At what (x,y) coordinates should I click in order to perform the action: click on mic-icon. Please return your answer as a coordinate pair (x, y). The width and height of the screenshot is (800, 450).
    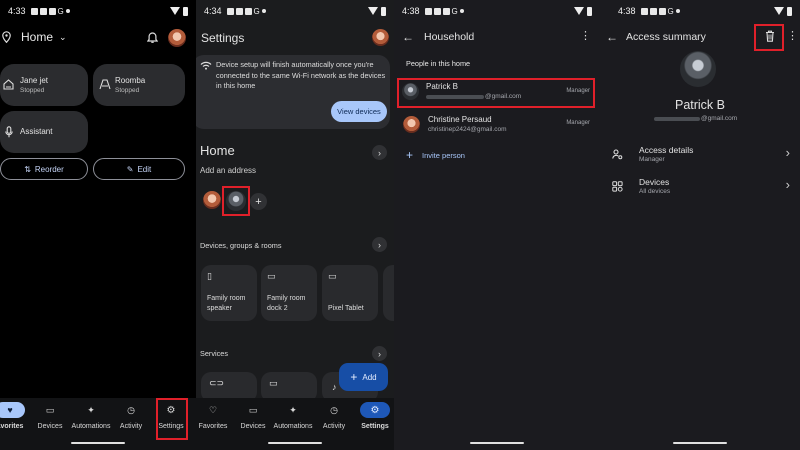
    Looking at the image, I should click on (9, 132).